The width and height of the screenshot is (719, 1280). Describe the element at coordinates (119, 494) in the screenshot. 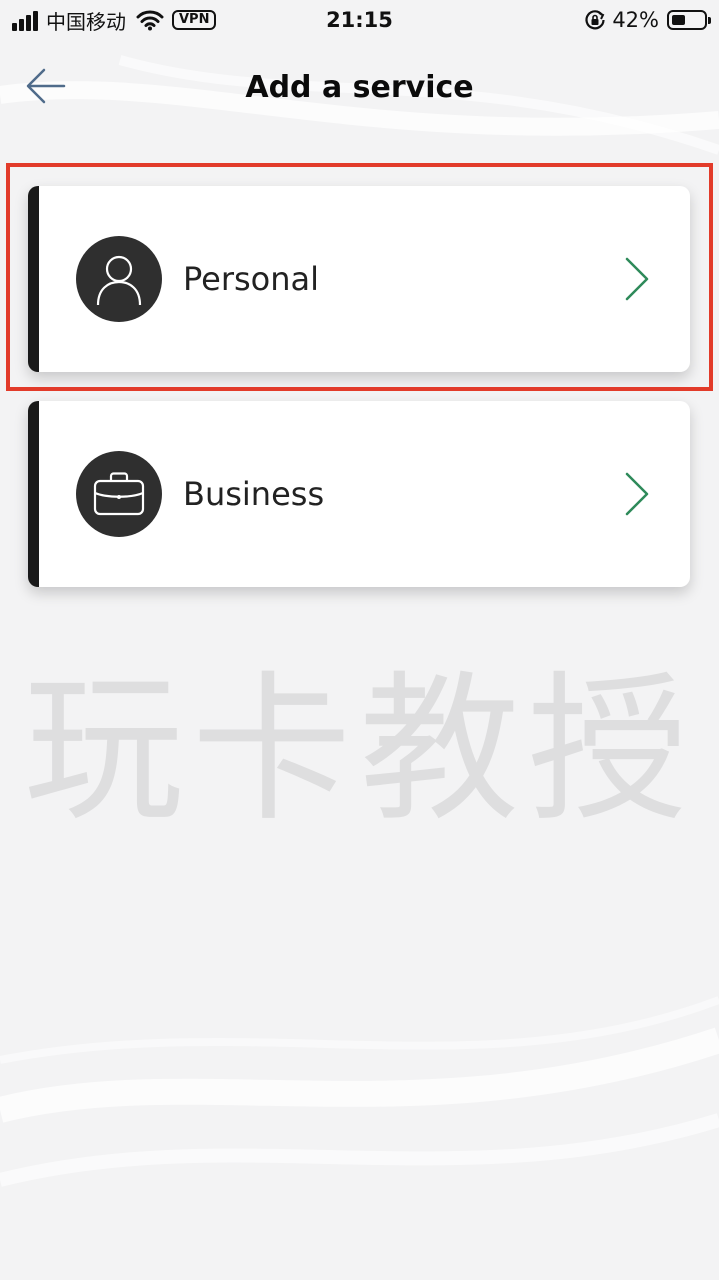

I see `briefcase-icon` at that location.